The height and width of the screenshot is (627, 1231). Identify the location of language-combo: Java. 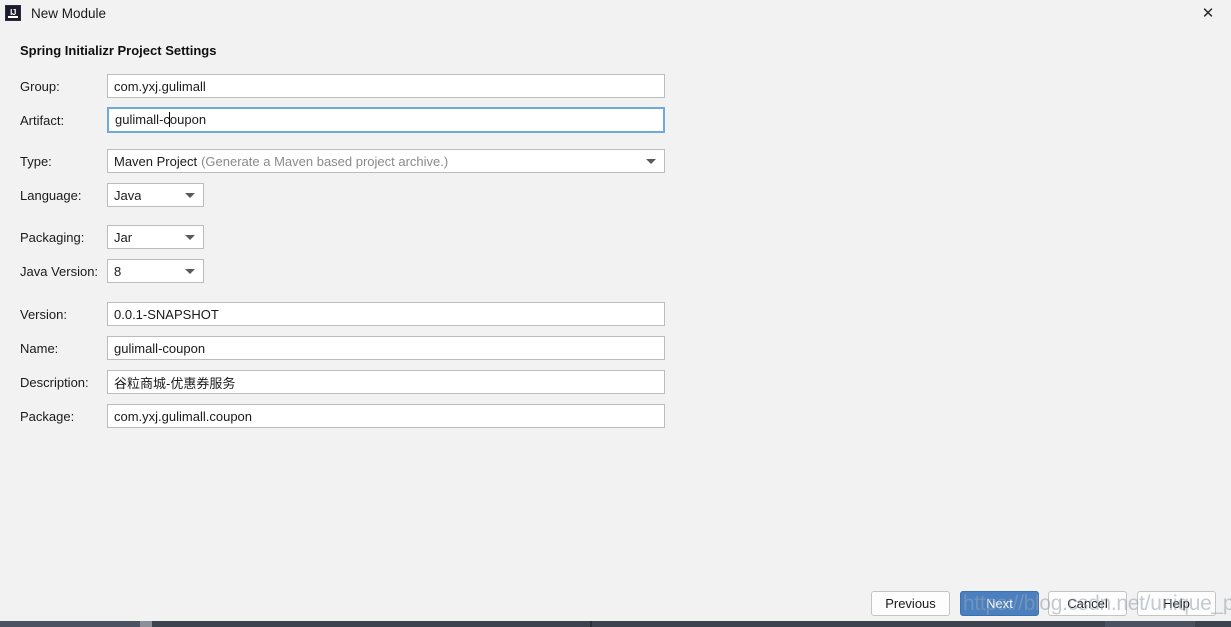
(155, 195).